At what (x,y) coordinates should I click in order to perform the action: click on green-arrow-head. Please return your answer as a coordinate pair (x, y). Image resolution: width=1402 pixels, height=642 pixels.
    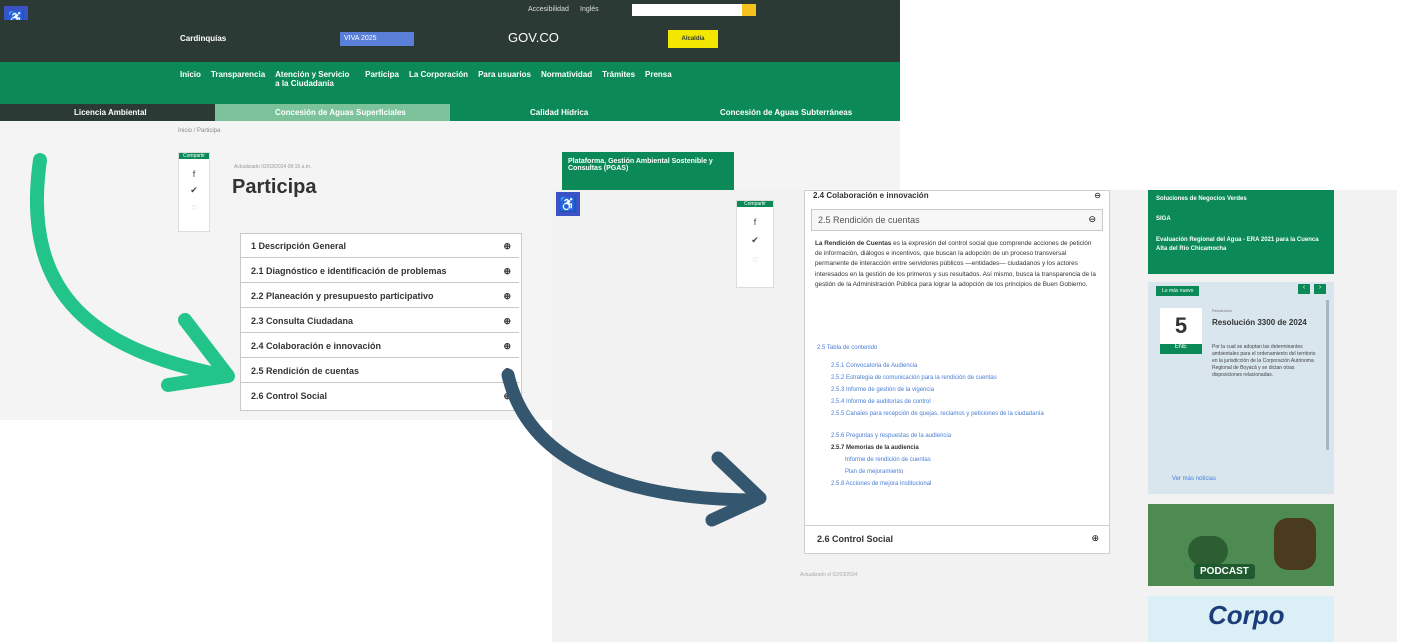
    Looking at the image, I should click on (198, 352).